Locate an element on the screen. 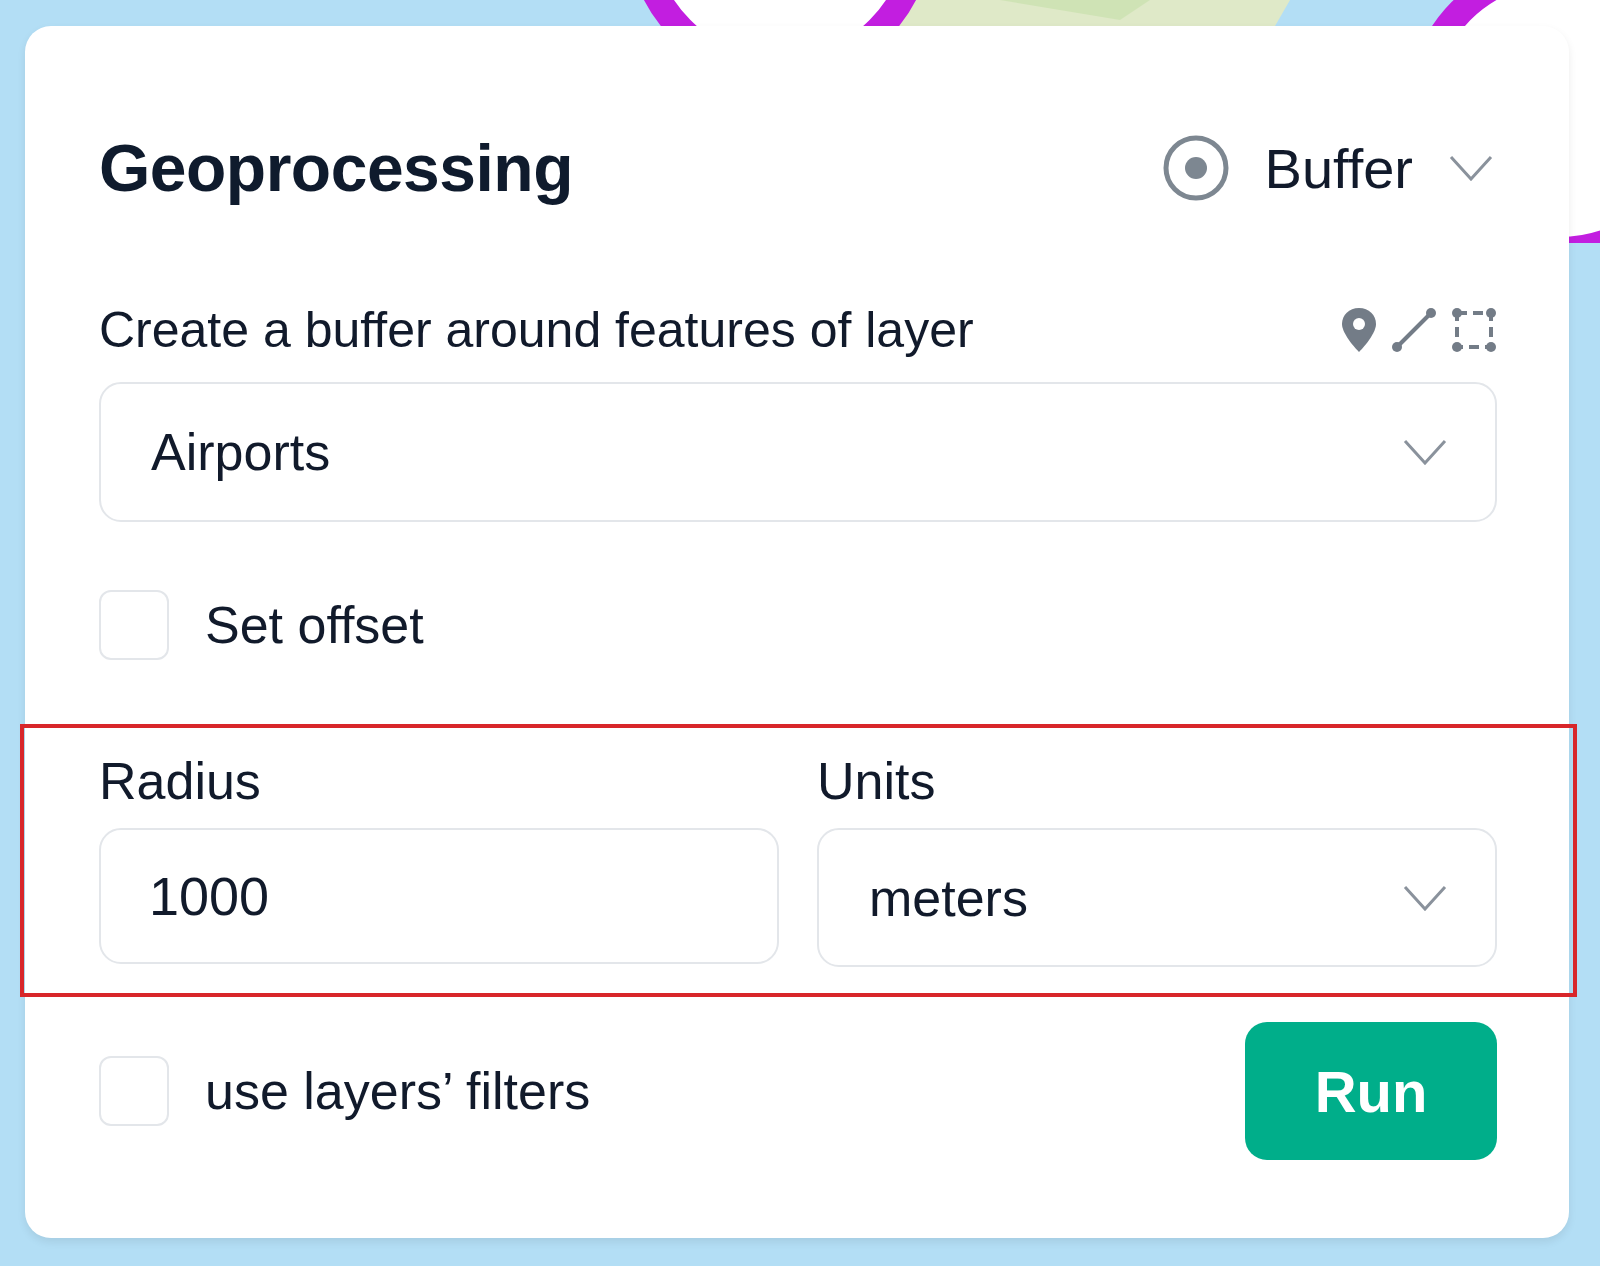 The height and width of the screenshot is (1266, 1600). checkbox-label: Set offset is located at coordinates (314, 625).